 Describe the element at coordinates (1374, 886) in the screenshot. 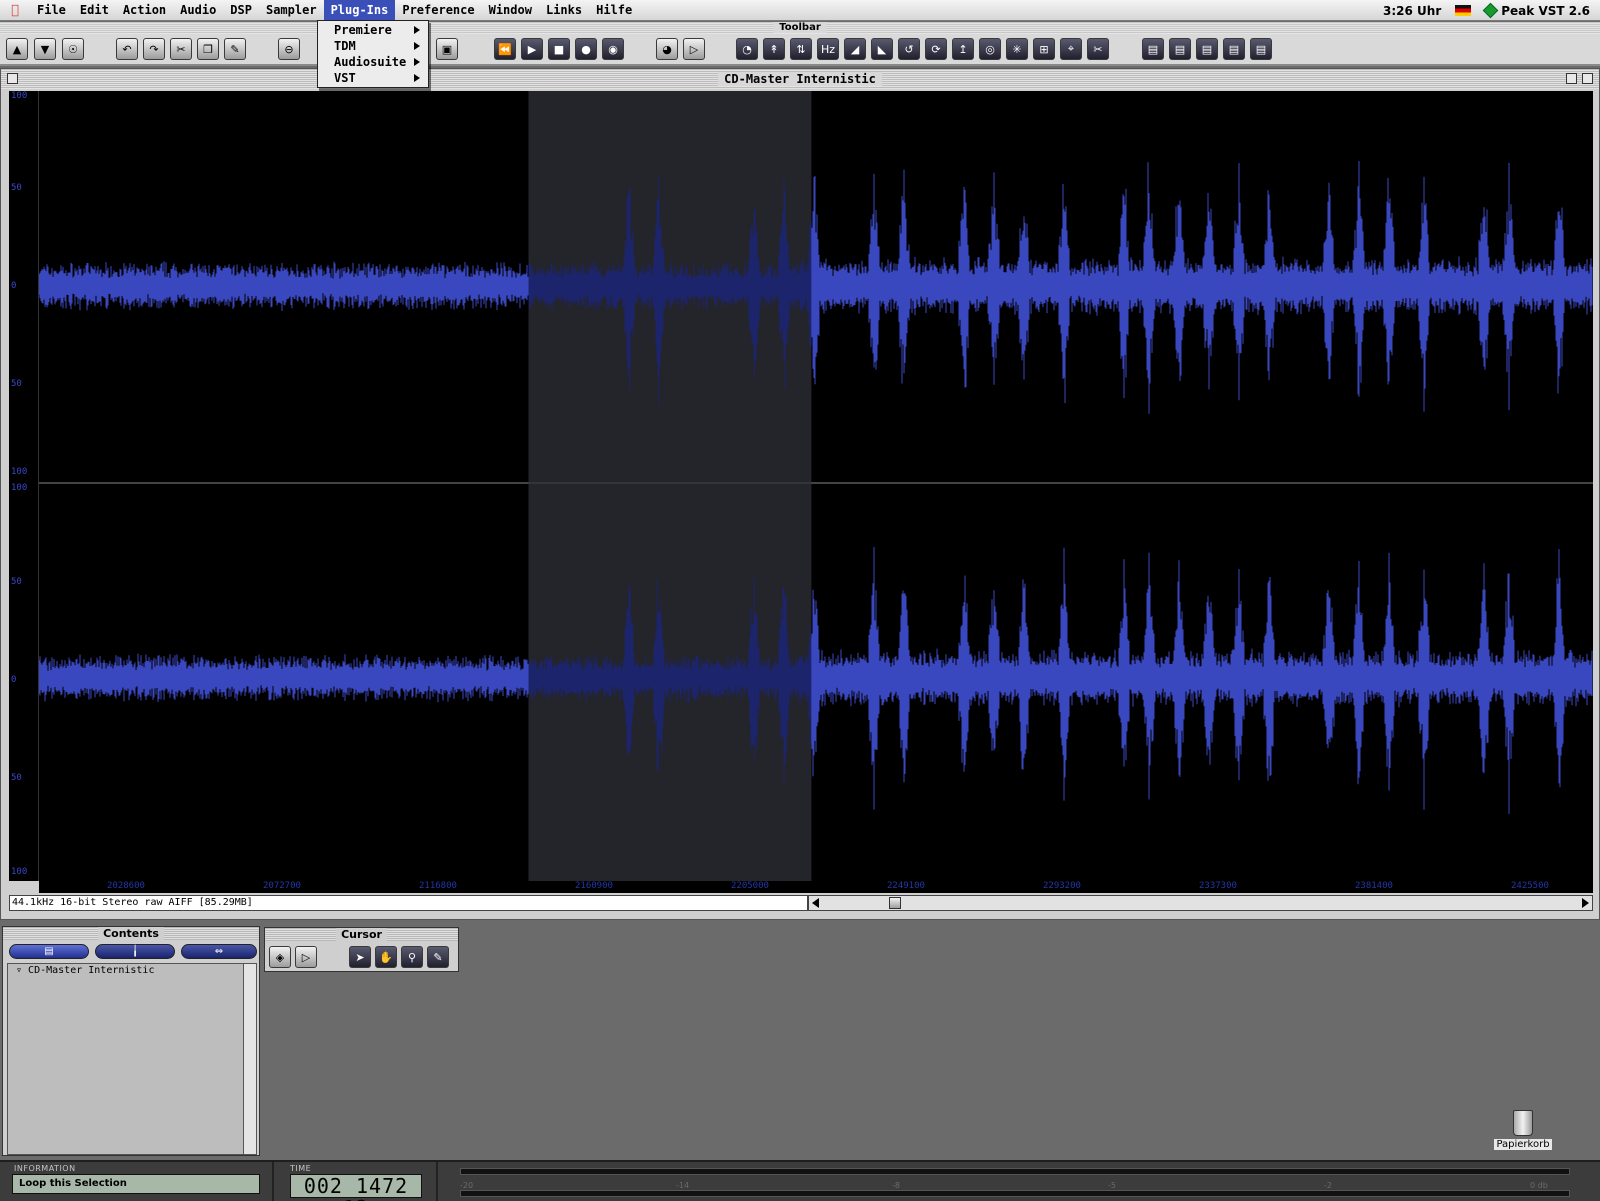

I see `time-tick: 2381400` at that location.